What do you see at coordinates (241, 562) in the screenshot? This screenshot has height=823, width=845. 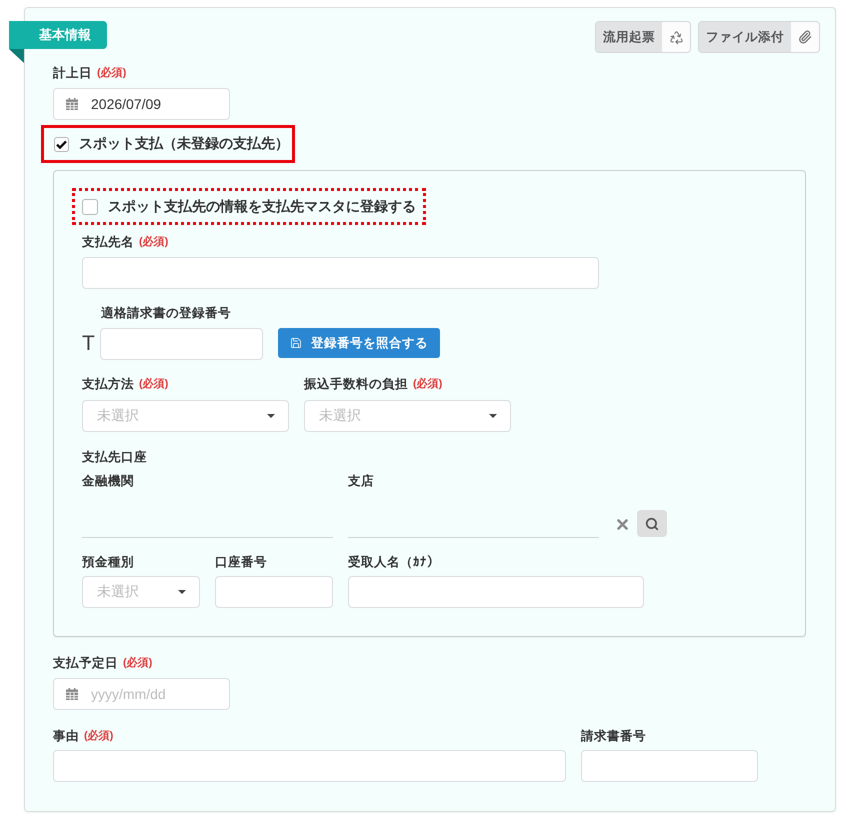 I see `field-label: 口座番号` at bounding box center [241, 562].